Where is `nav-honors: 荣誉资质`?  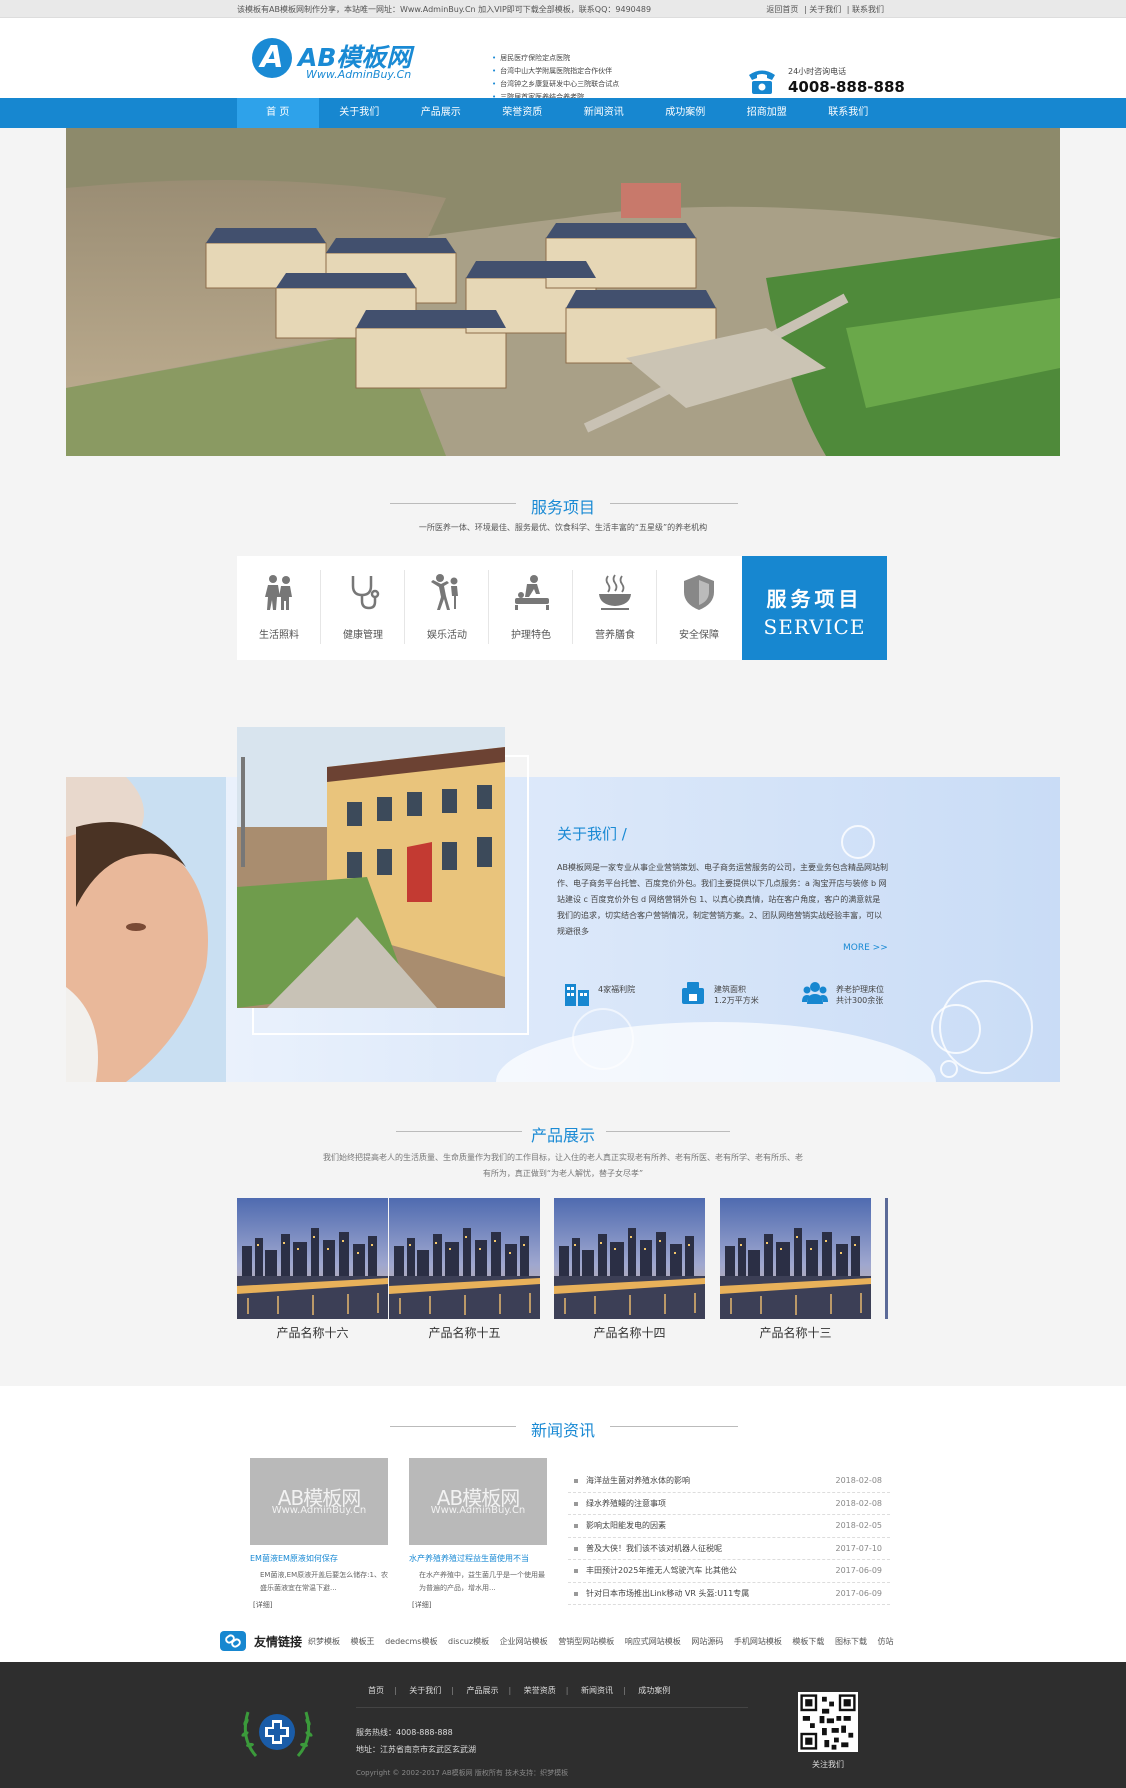
nav-honors: 荣誉资质 is located at coordinates (523, 113).